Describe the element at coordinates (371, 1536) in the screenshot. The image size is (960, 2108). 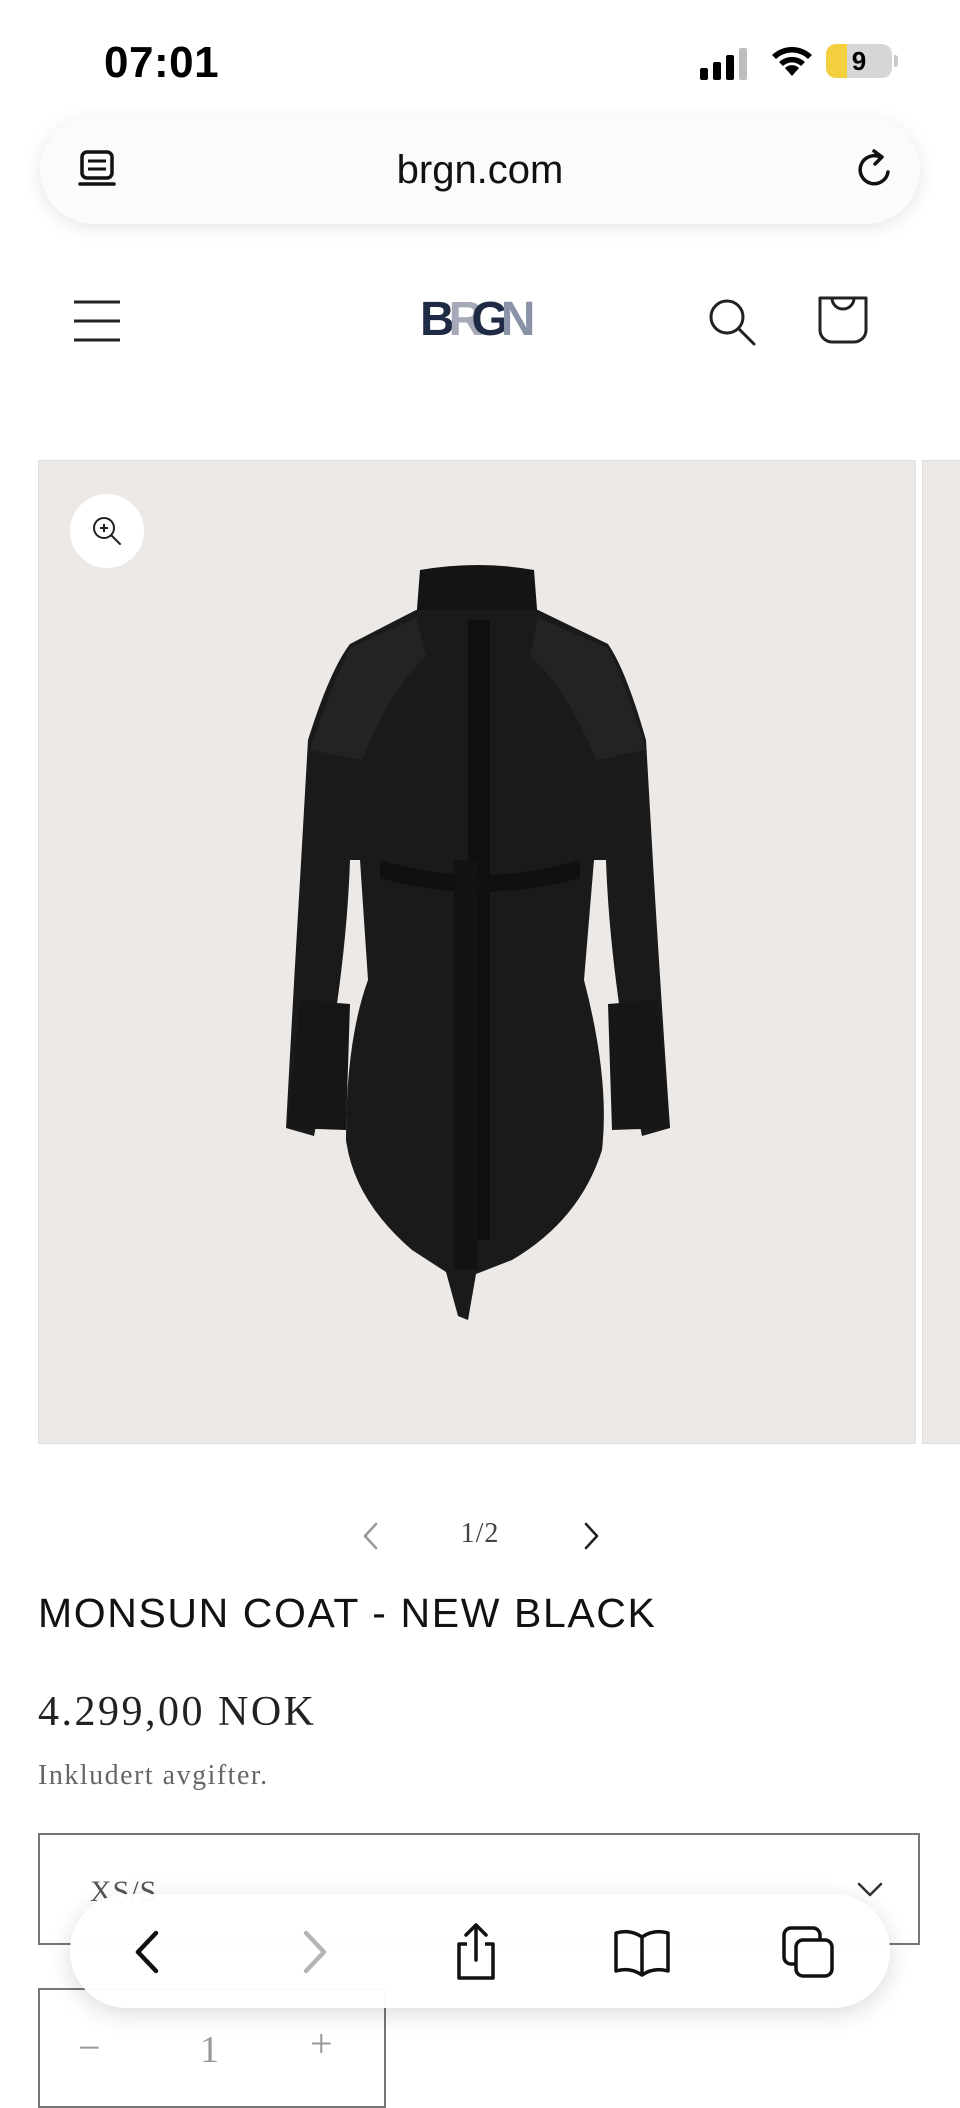
I see `previous-image-arrow-icon` at that location.